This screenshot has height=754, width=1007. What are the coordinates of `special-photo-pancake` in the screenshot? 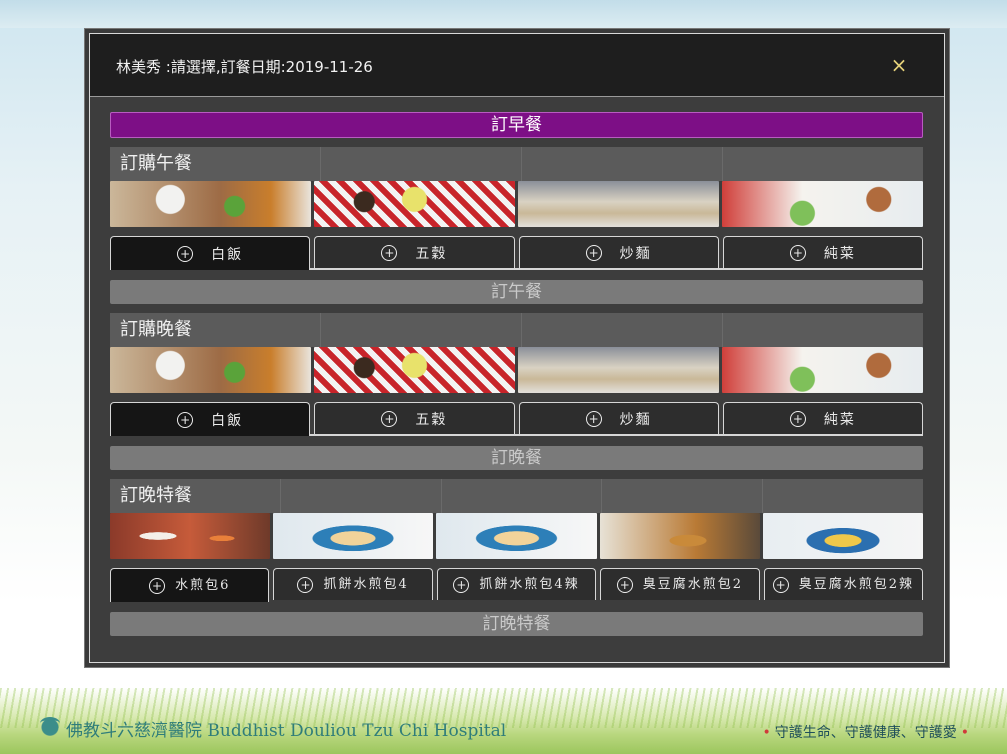 It's located at (353, 536).